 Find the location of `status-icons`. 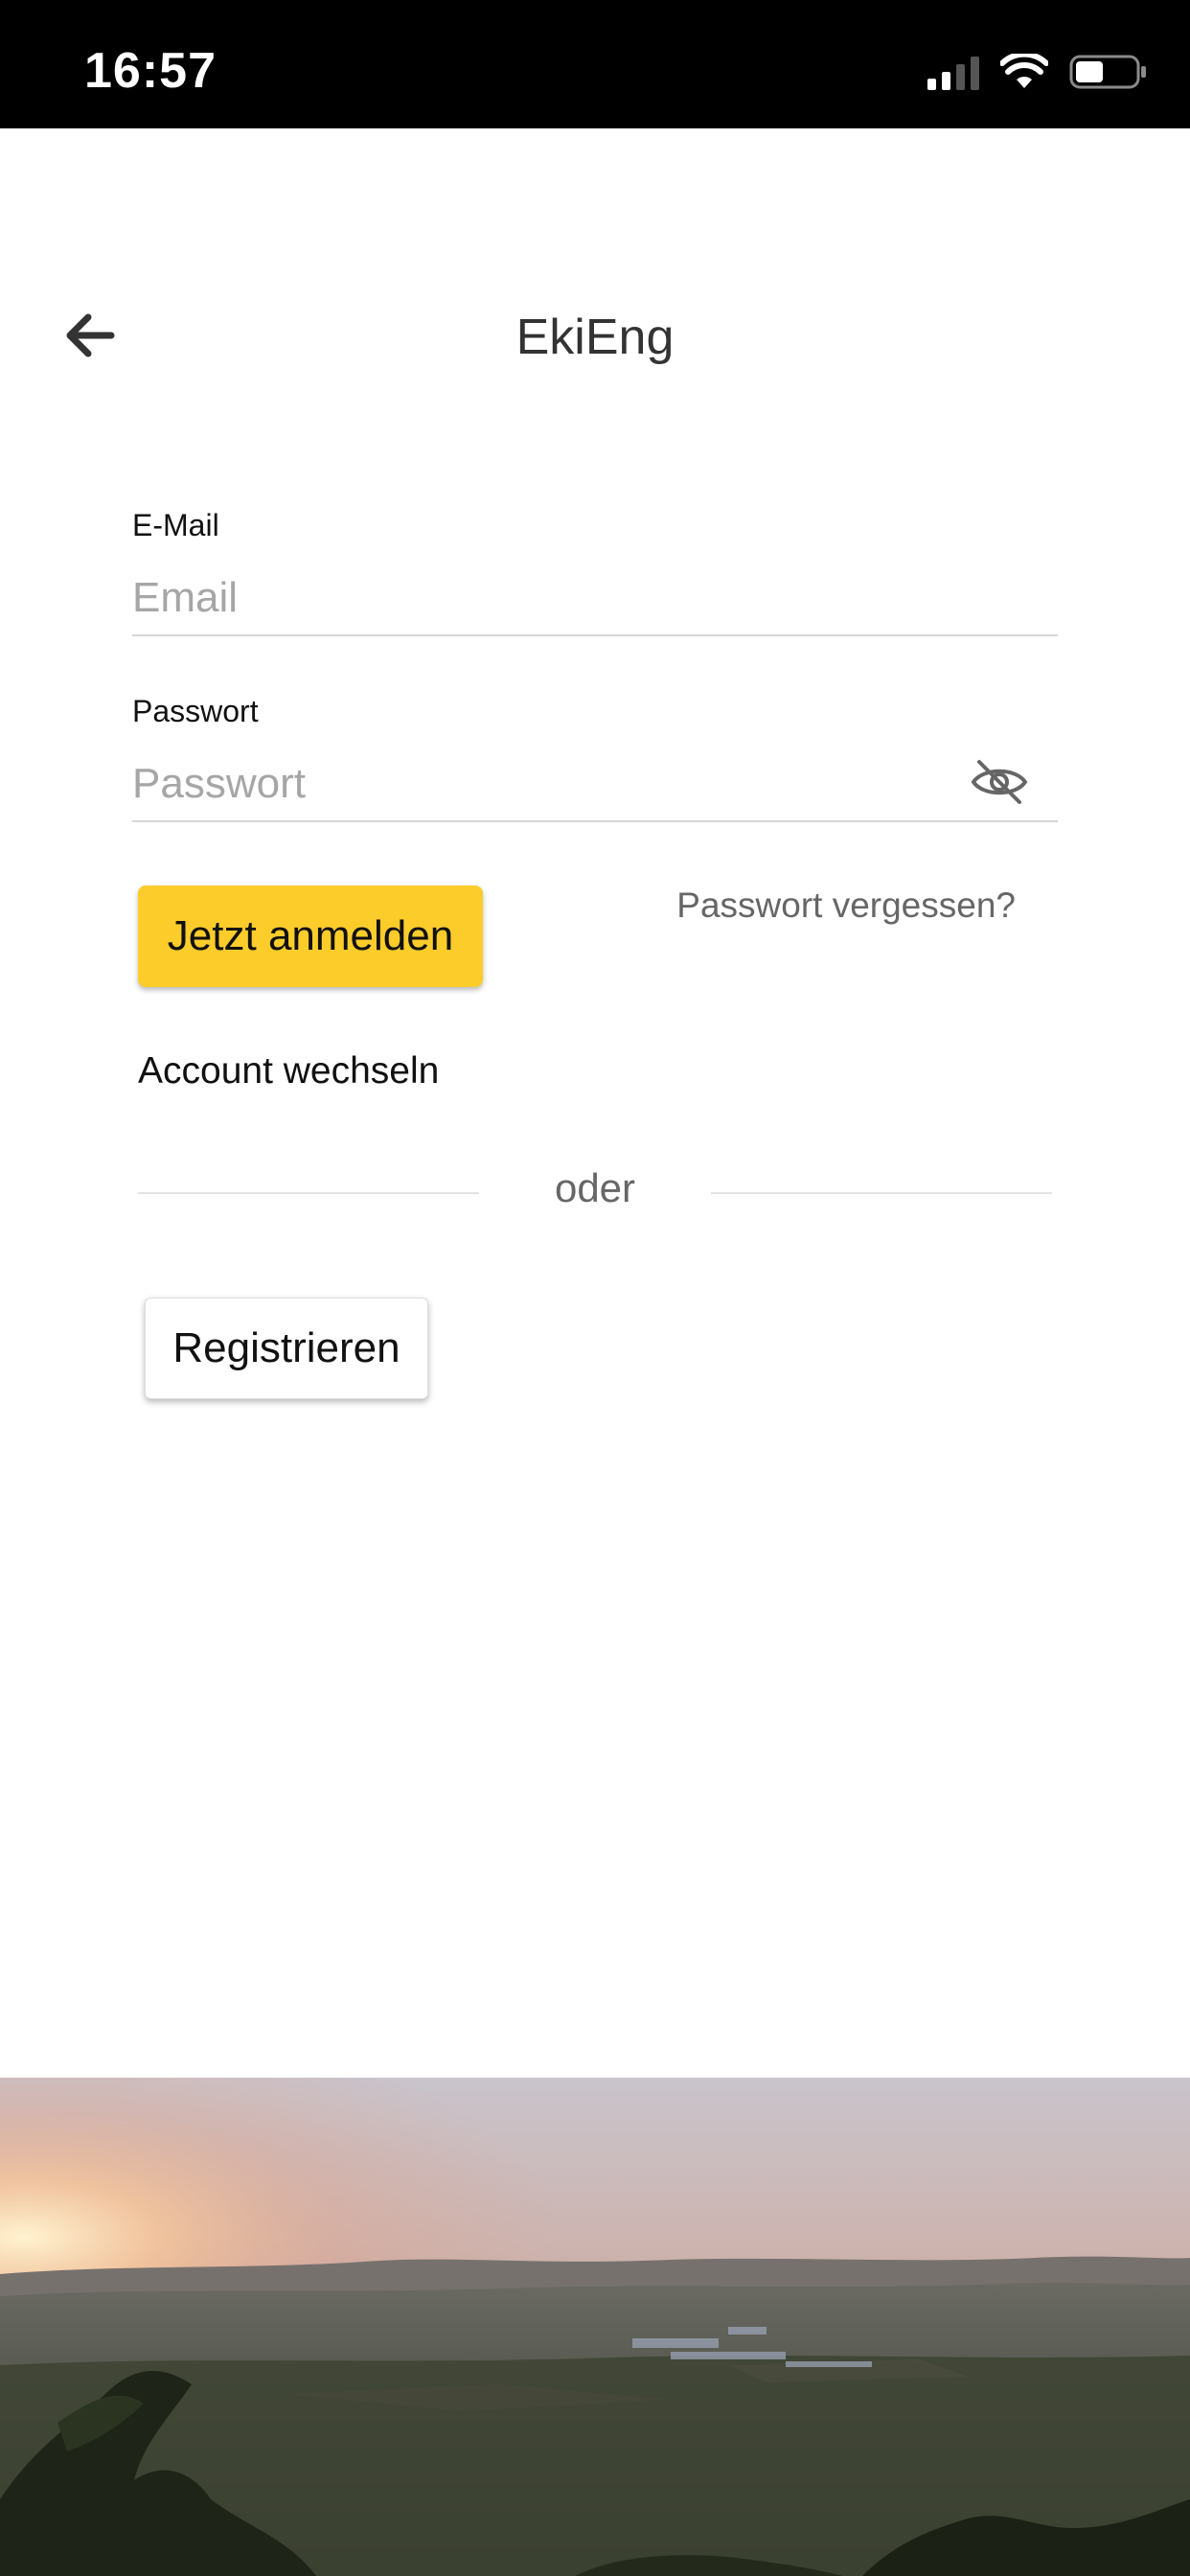

status-icons is located at coordinates (1038, 72).